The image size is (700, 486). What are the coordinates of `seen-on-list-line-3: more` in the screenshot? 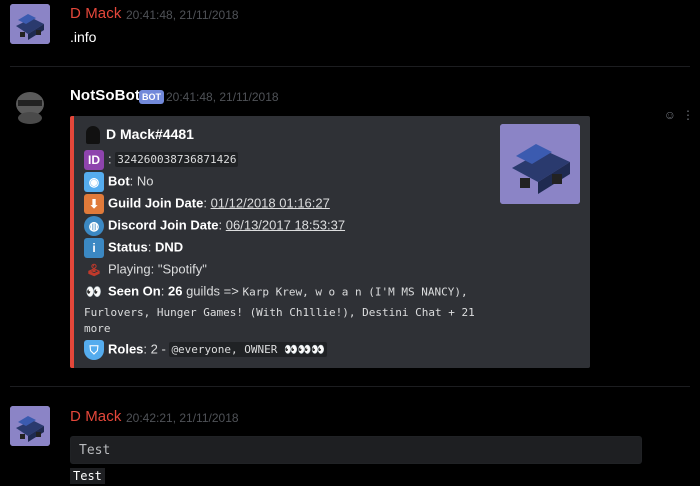 It's located at (97, 328).